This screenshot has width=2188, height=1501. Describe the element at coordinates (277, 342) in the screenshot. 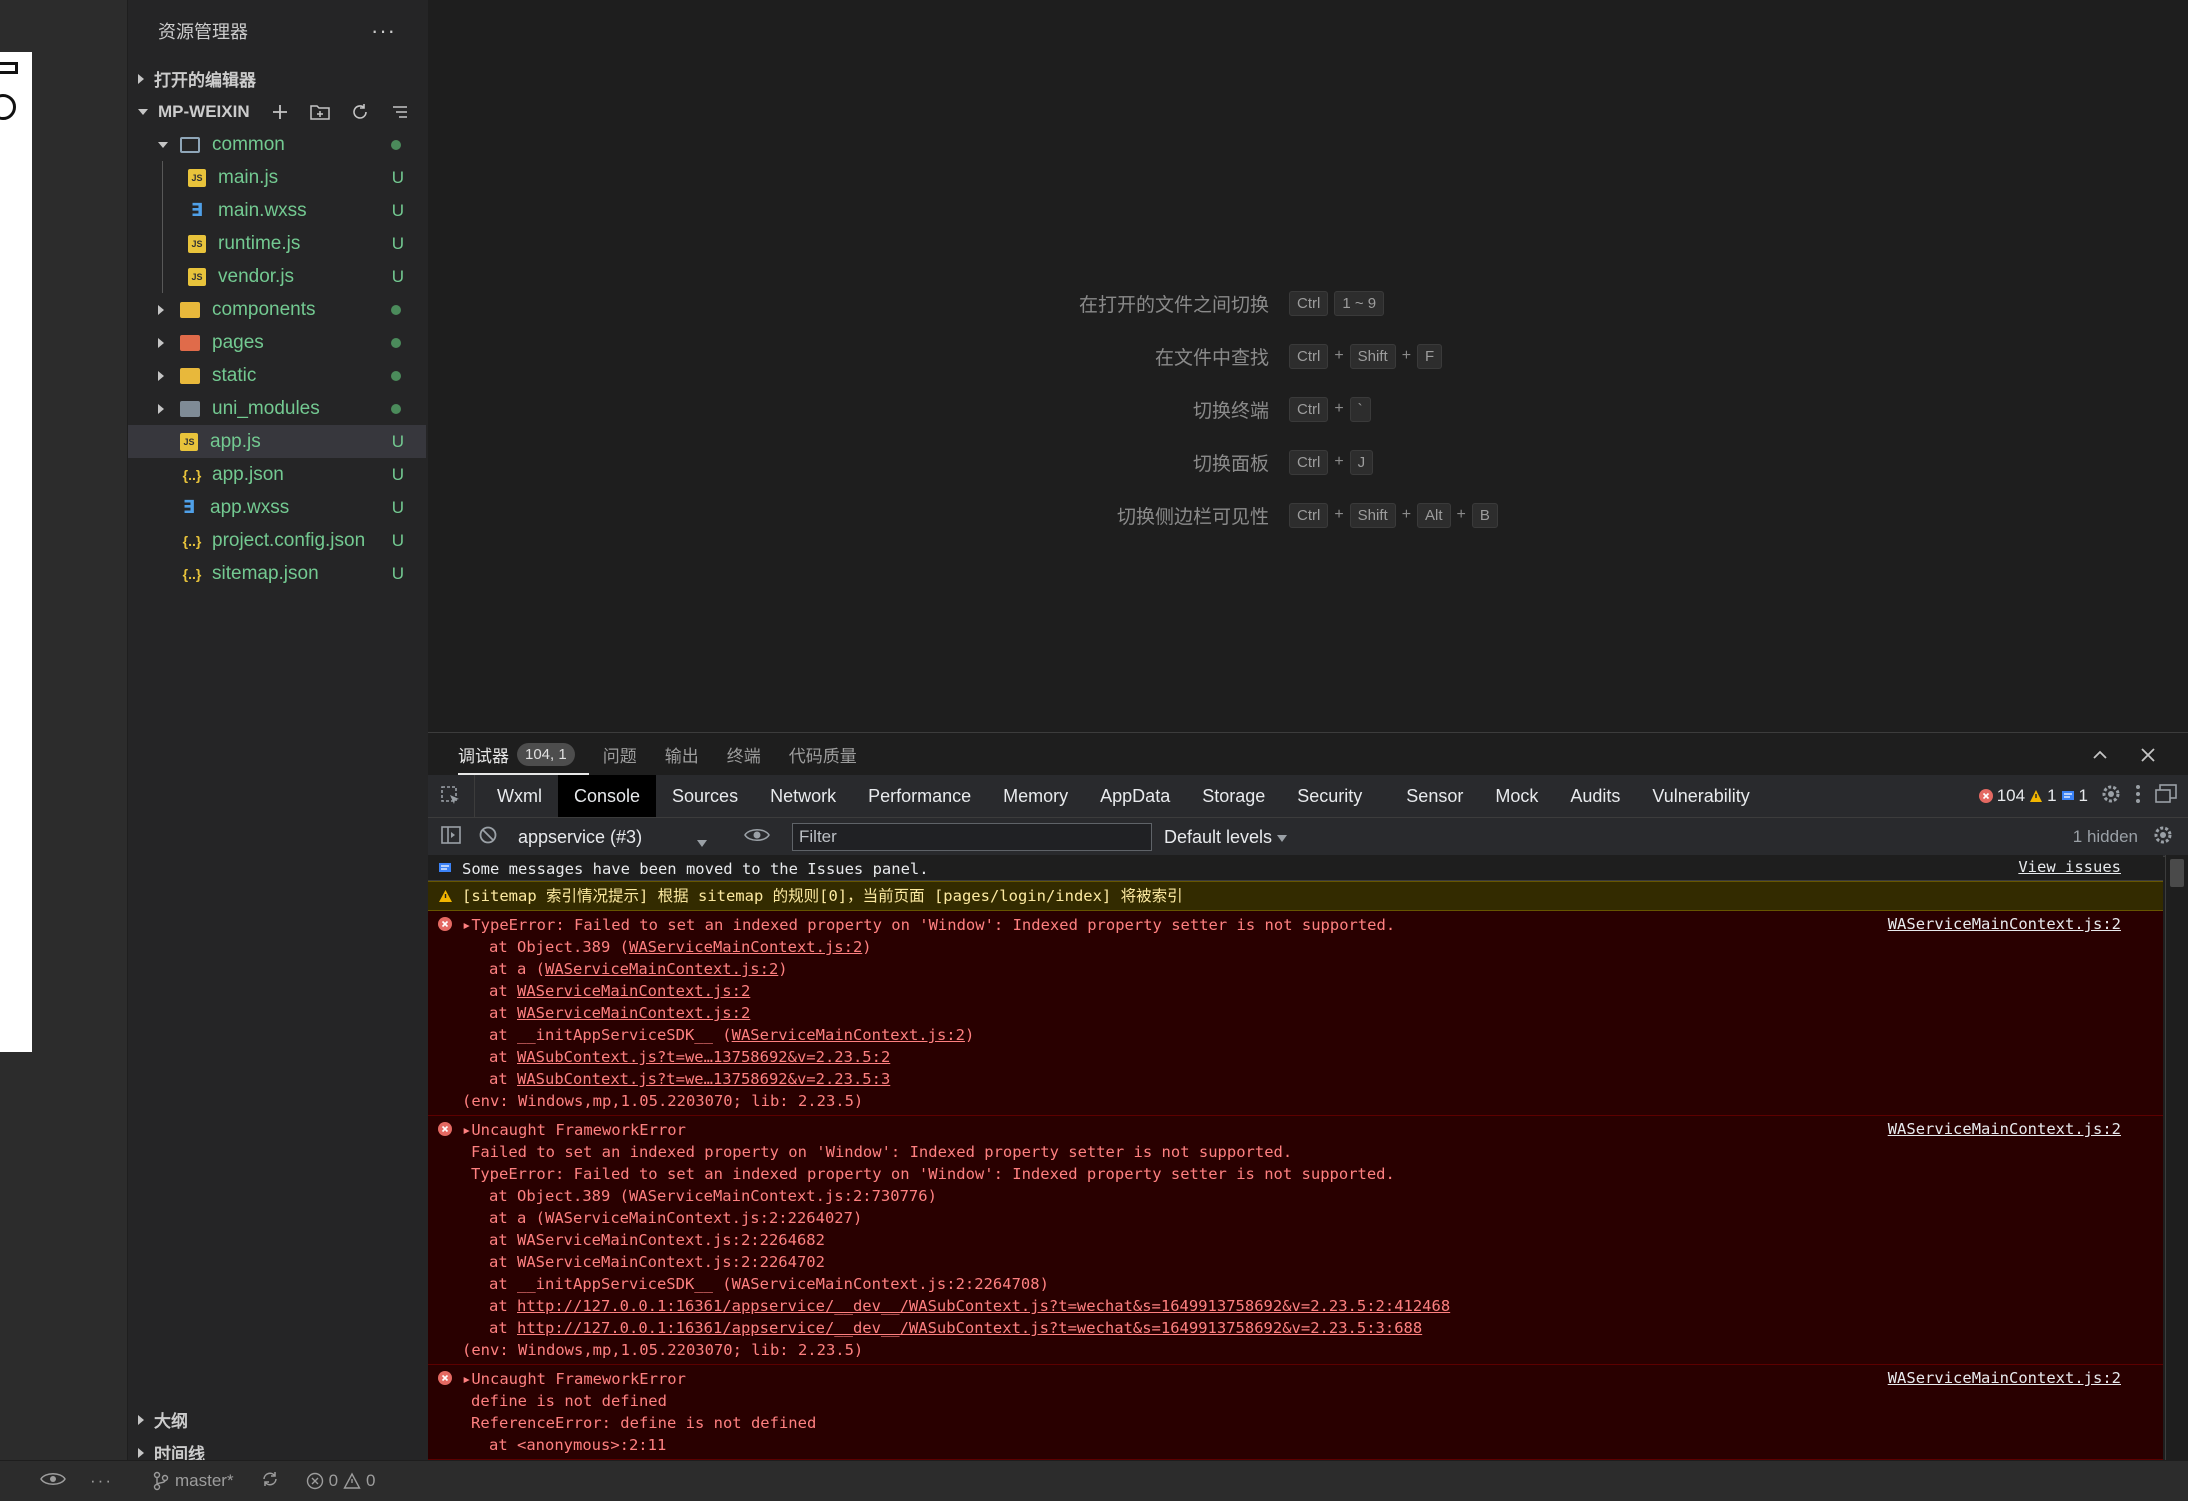

I see `tree-item: pages` at that location.